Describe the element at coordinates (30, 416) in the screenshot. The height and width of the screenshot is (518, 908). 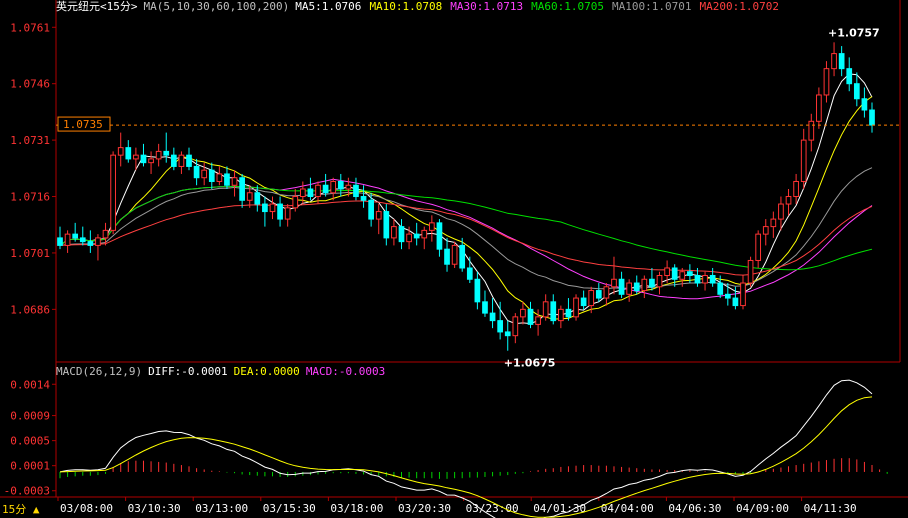
I see `macd-tick-label: 0.0009` at that location.